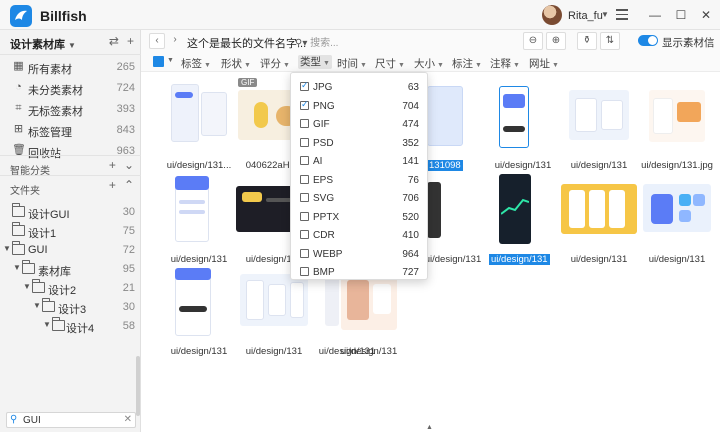 The height and width of the screenshot is (432, 720). I want to click on close-button: ✕, so click(706, 15).